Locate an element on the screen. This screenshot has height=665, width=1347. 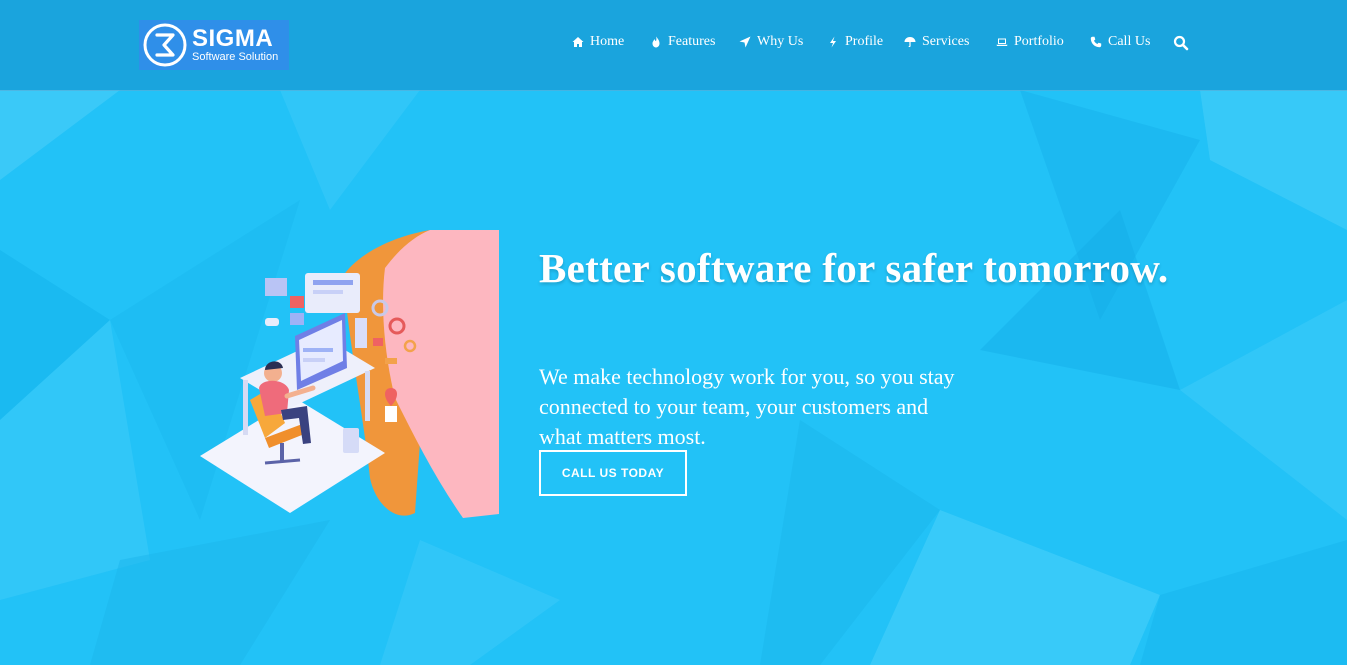
brand-logo: SIGMA Software Solution is located at coordinates (214, 45).